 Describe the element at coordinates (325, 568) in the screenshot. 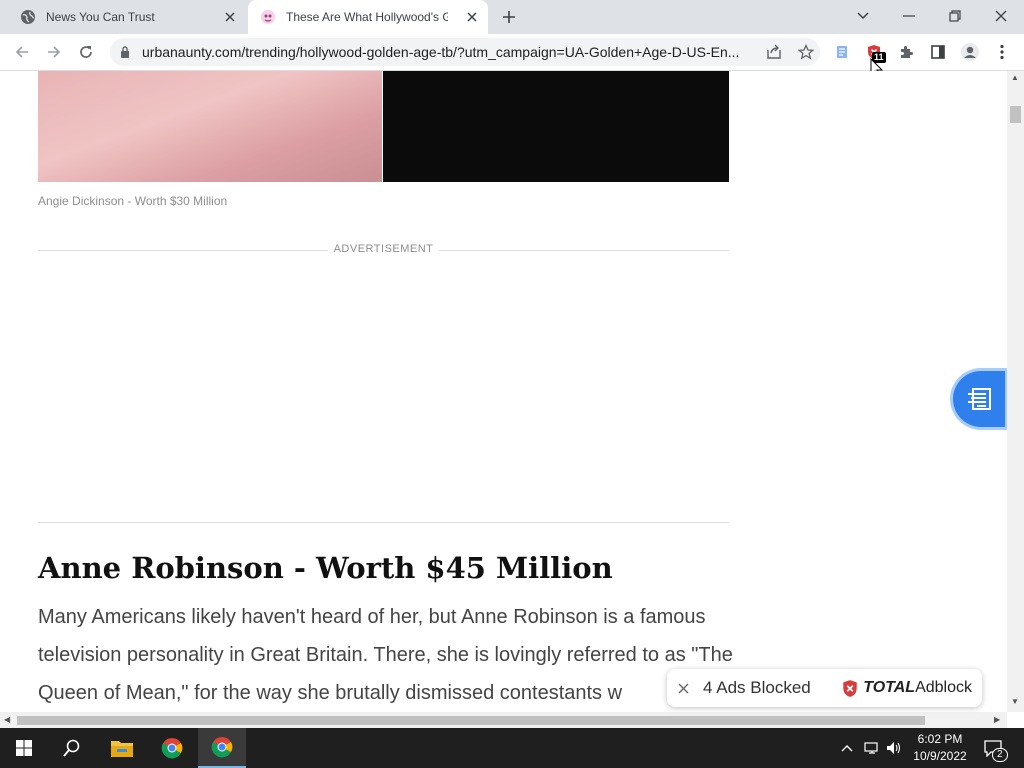

I see `section-heading: Anne Robinson - Worth $45 Million` at that location.